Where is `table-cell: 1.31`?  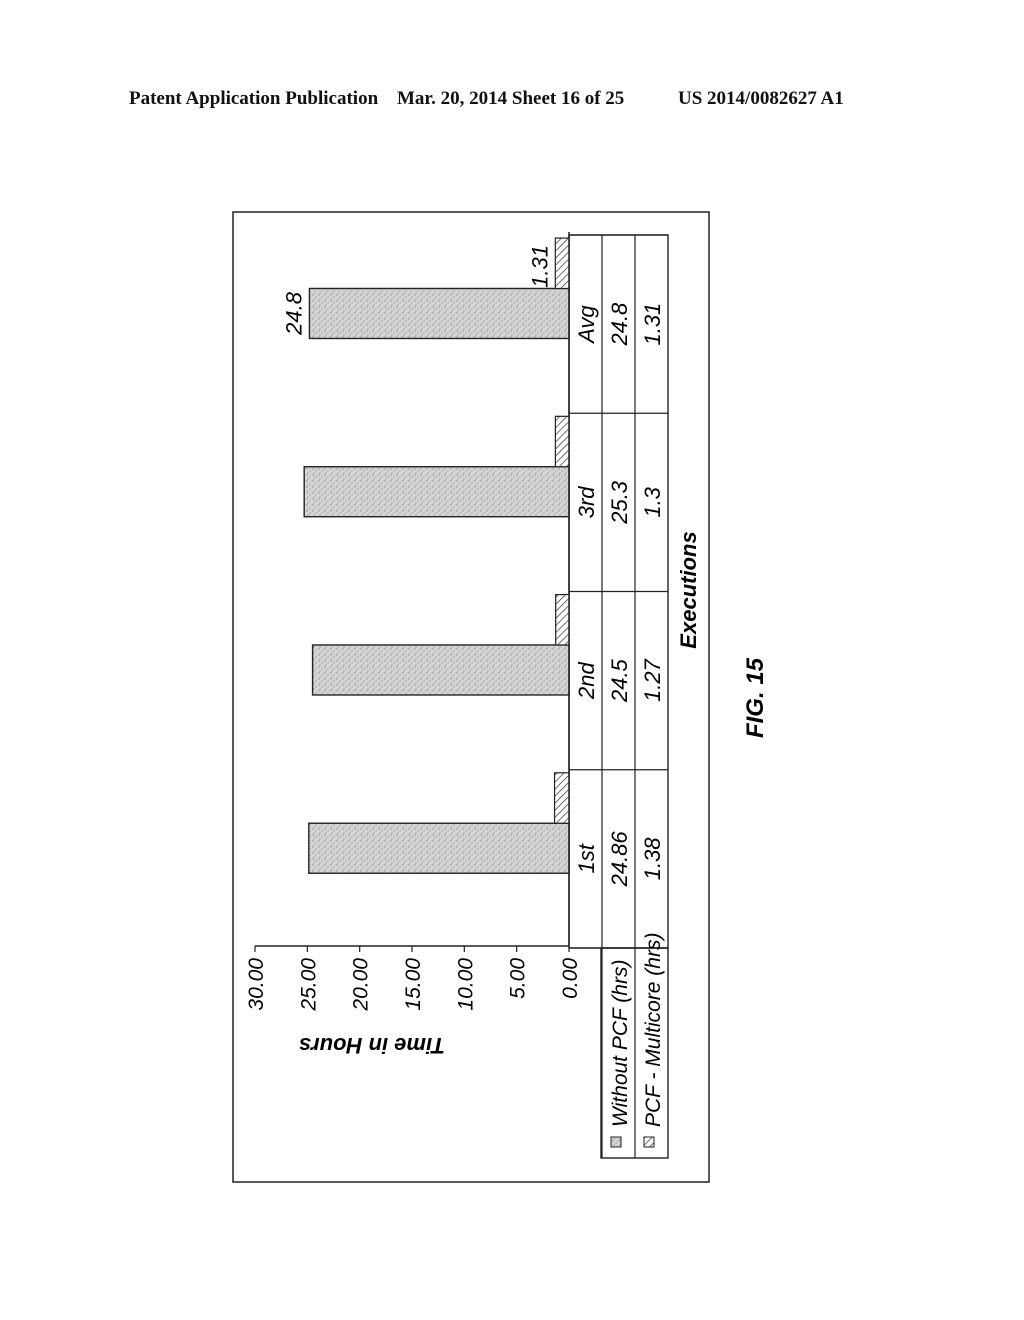
table-cell: 1.31 is located at coordinates (652, 324).